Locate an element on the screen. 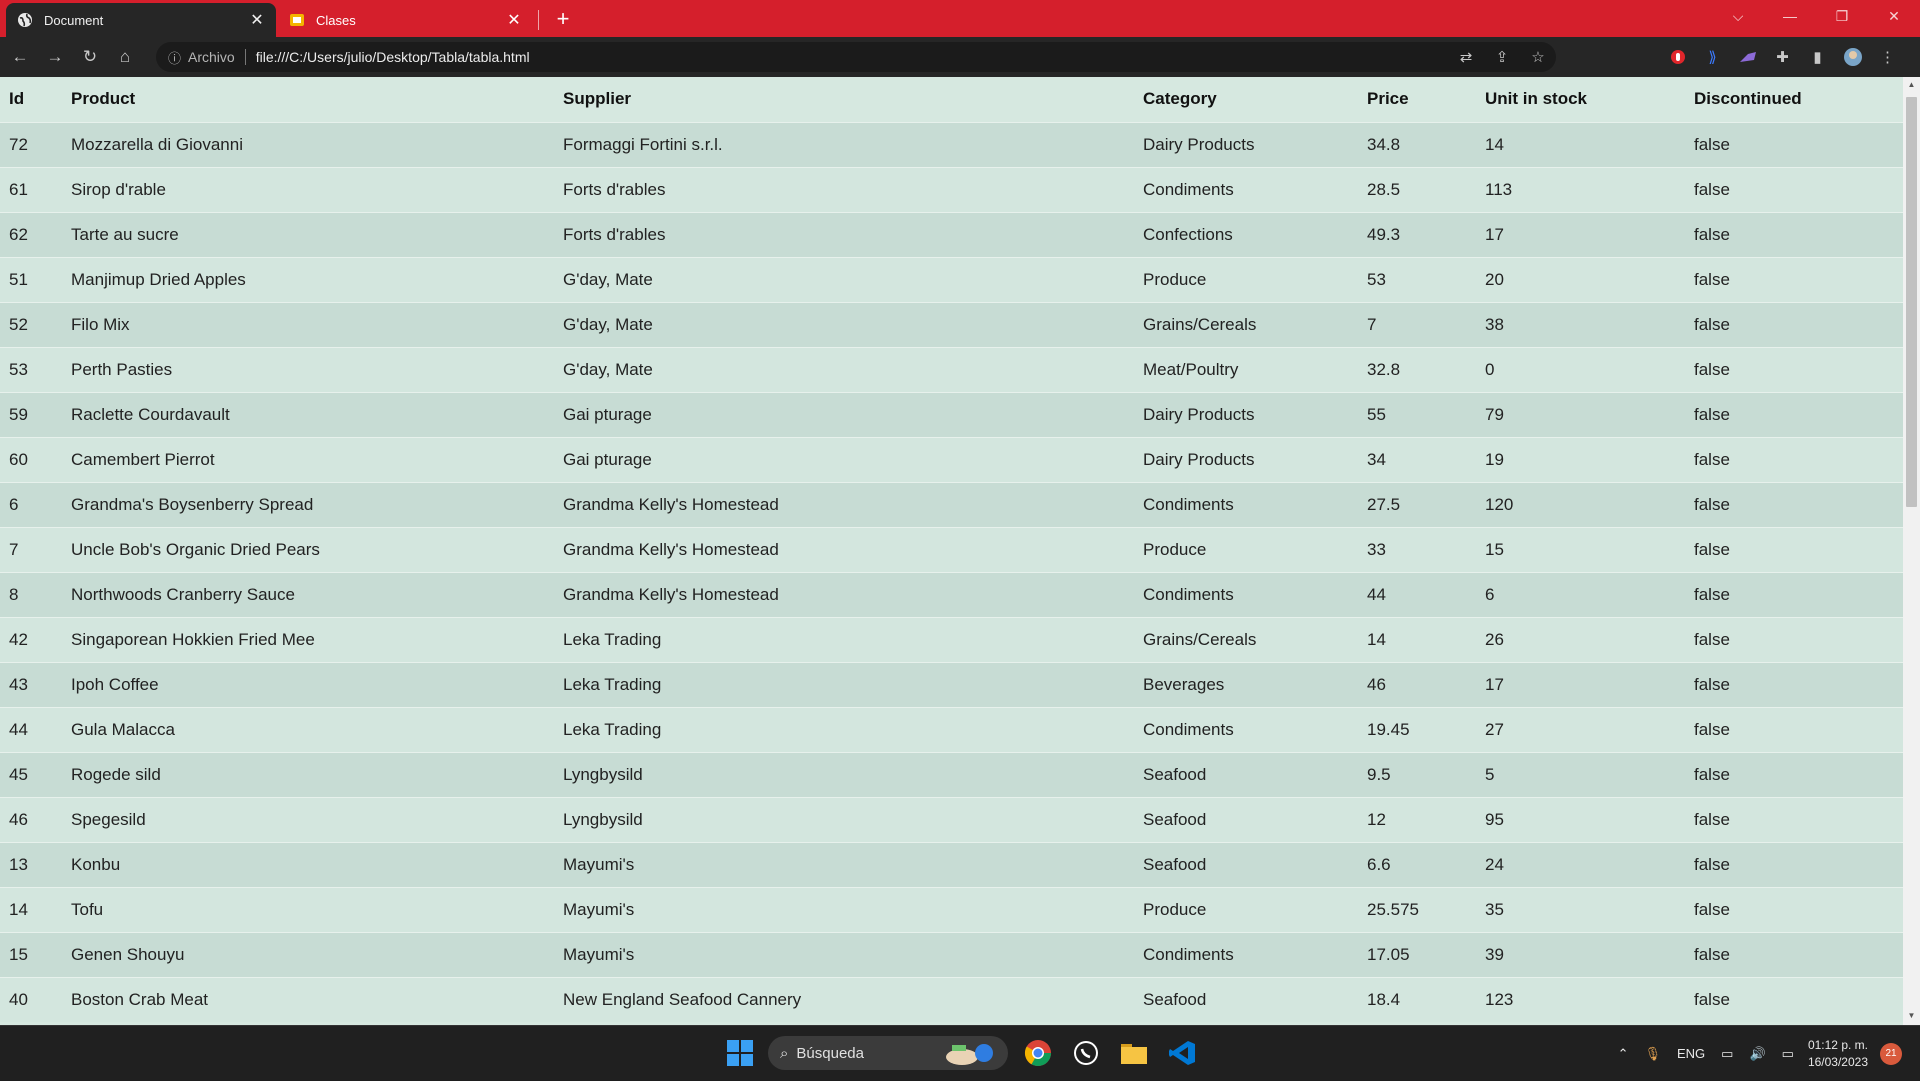  share-icon: ⇪ is located at coordinates (1502, 57).